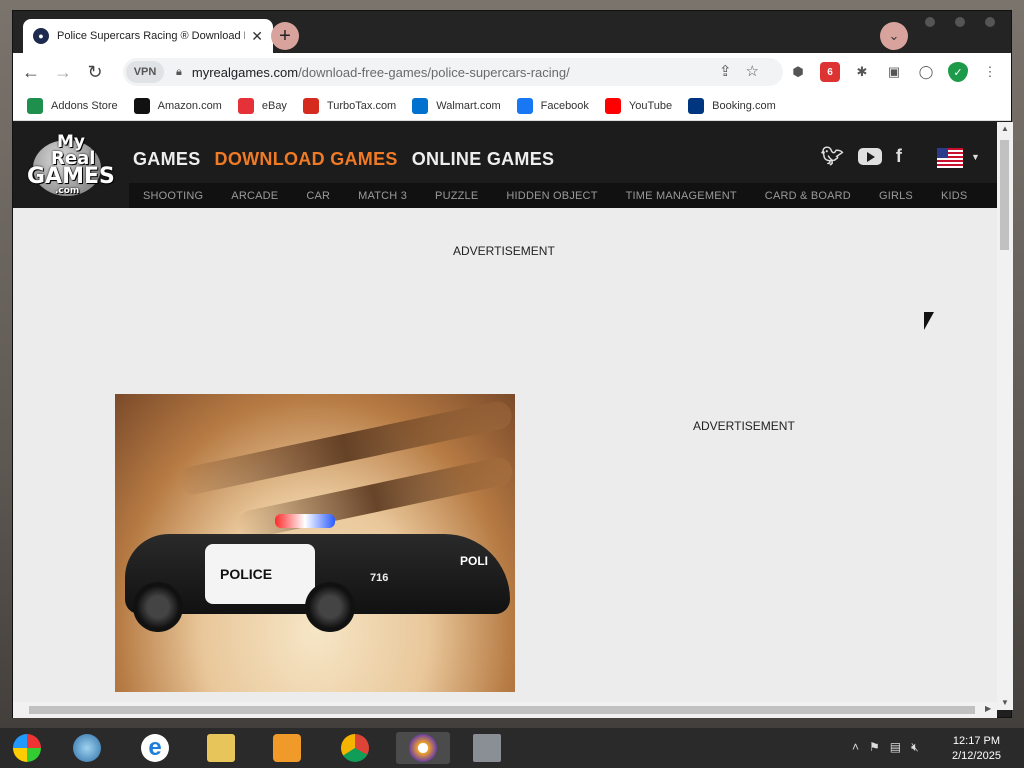 The image size is (1024, 768). I want to click on start-button, so click(27, 748).